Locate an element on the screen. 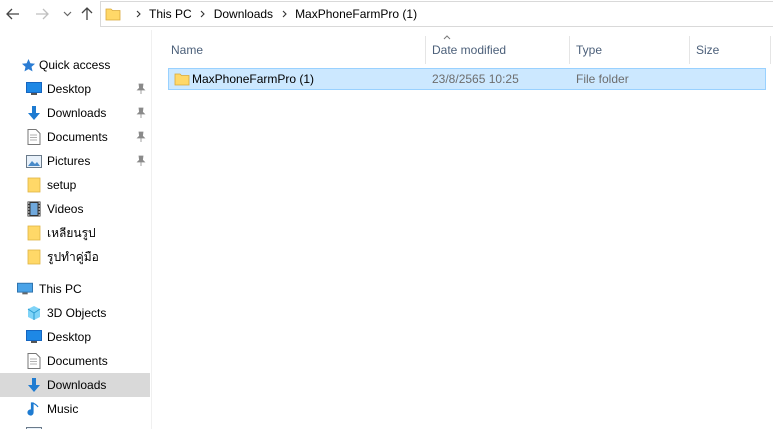 Image resolution: width=773 pixels, height=429 pixels. column-header-type: Type is located at coordinates (629, 50).